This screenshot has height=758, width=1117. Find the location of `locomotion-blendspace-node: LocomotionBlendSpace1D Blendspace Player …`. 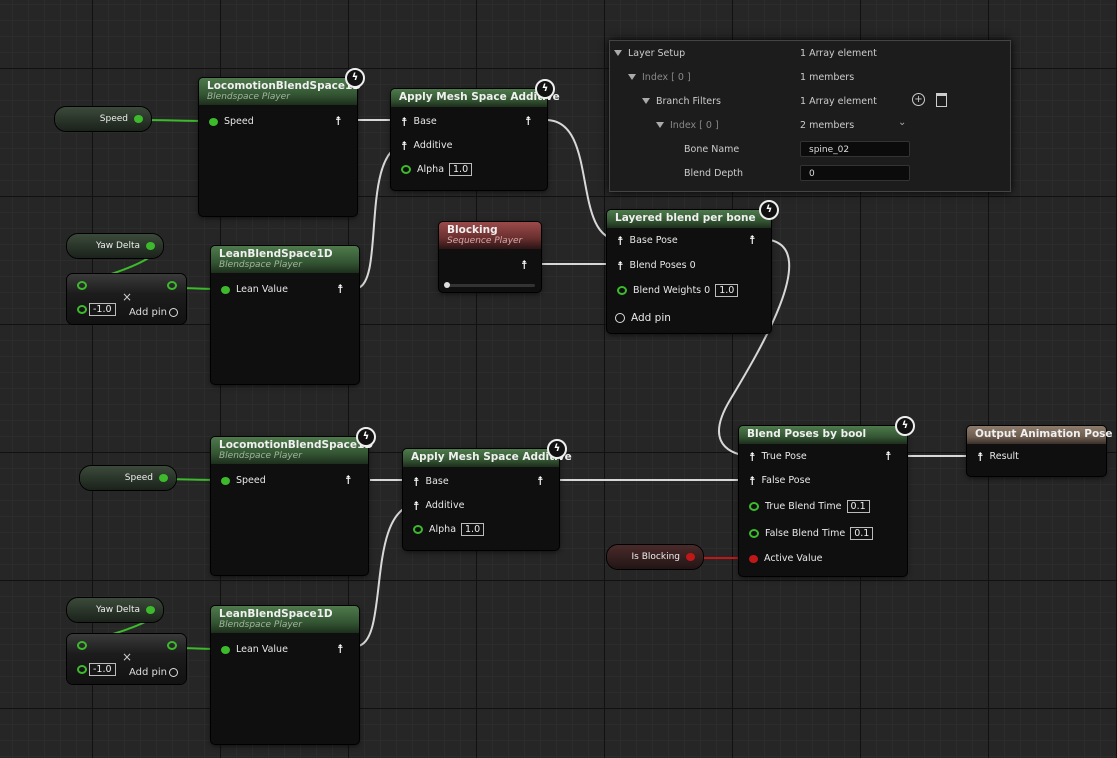

locomotion-blendspace-node: LocomotionBlendSpace1D Blendspace Player … is located at coordinates (282, 142).